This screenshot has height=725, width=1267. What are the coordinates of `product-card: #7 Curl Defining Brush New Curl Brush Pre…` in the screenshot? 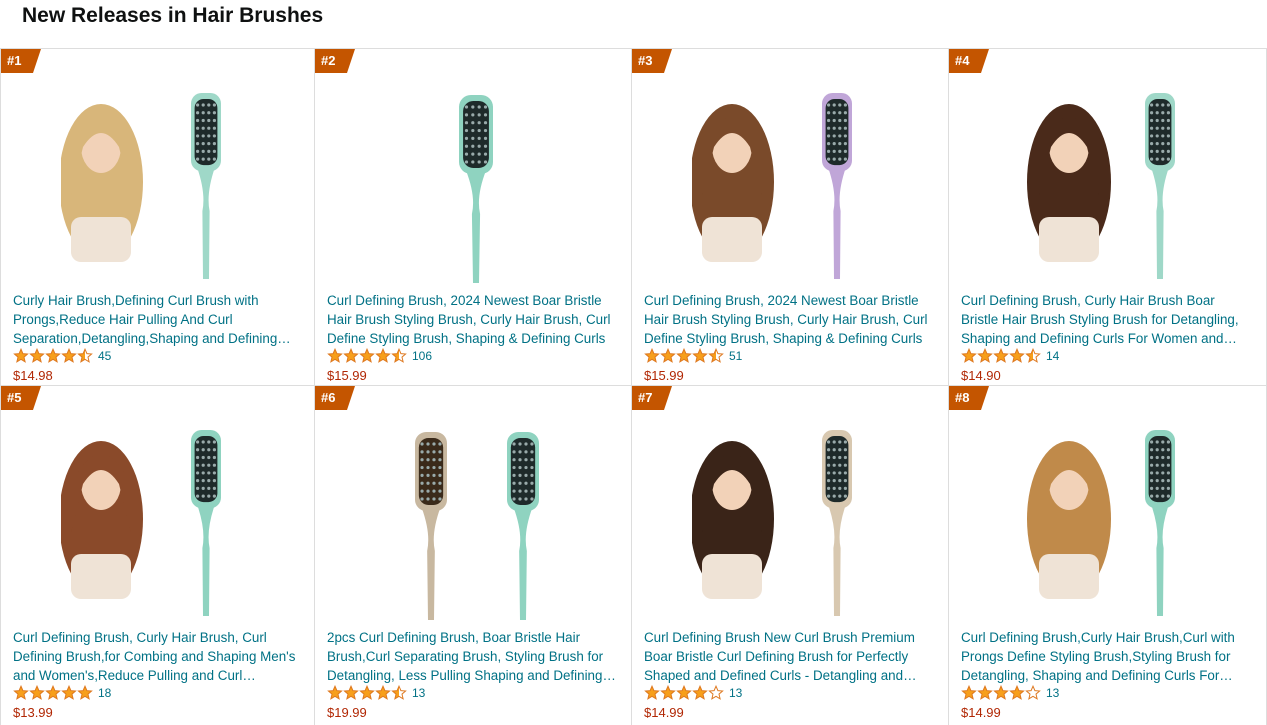 It's located at (790, 555).